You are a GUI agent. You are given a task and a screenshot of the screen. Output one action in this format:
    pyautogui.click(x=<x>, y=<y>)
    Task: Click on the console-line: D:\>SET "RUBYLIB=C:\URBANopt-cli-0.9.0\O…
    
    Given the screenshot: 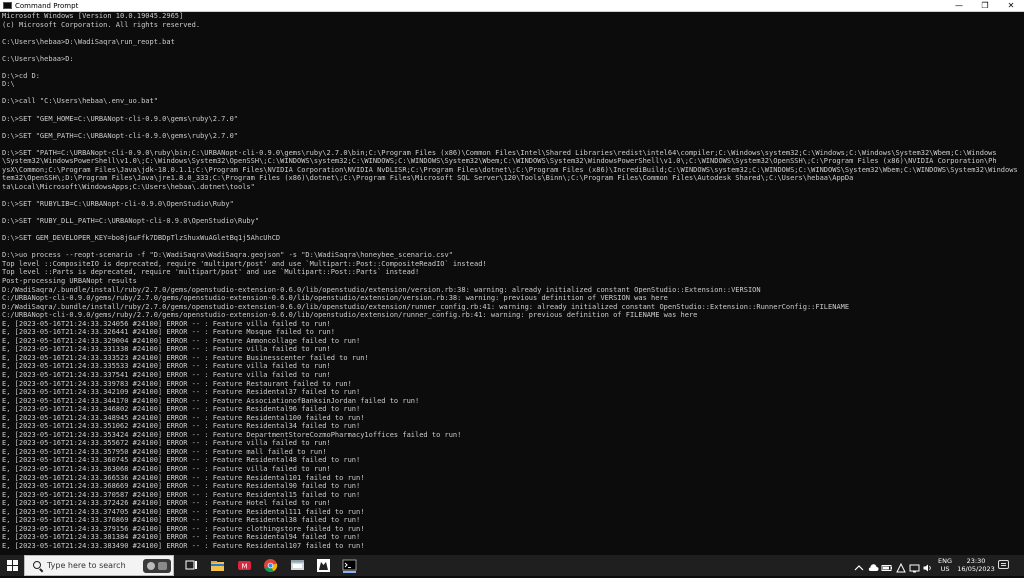 What is the action you would take?
    pyautogui.click(x=118, y=204)
    